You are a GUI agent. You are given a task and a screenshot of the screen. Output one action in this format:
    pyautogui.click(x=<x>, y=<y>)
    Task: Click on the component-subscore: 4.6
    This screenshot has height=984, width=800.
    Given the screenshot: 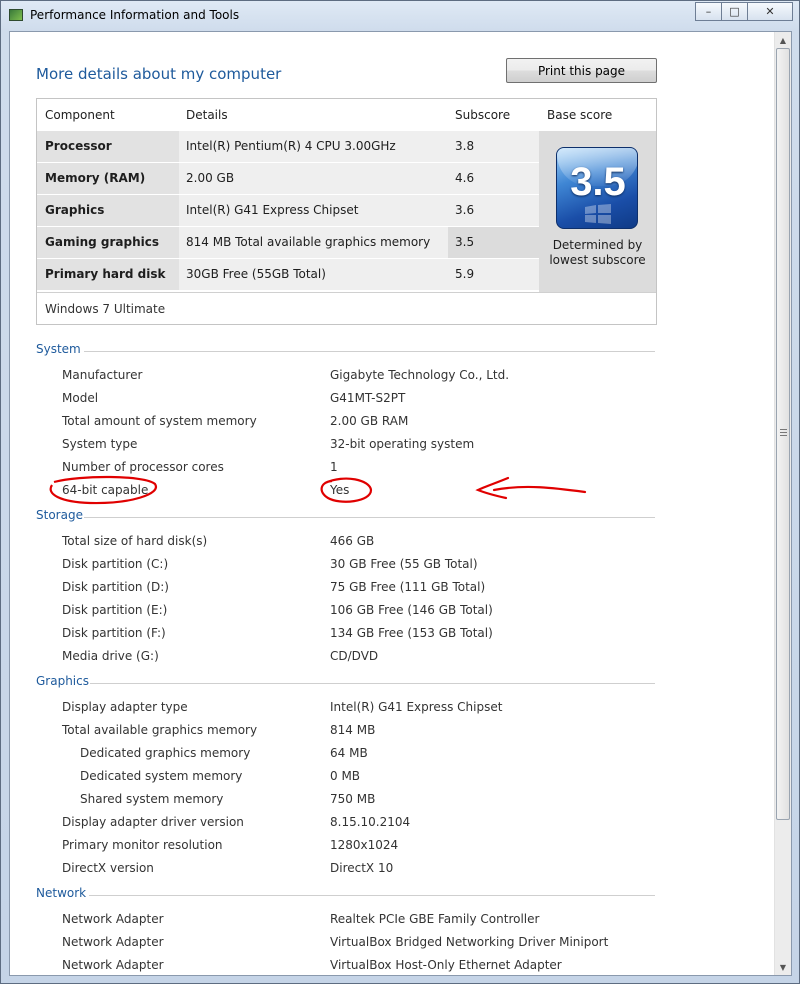 What is the action you would take?
    pyautogui.click(x=493, y=178)
    